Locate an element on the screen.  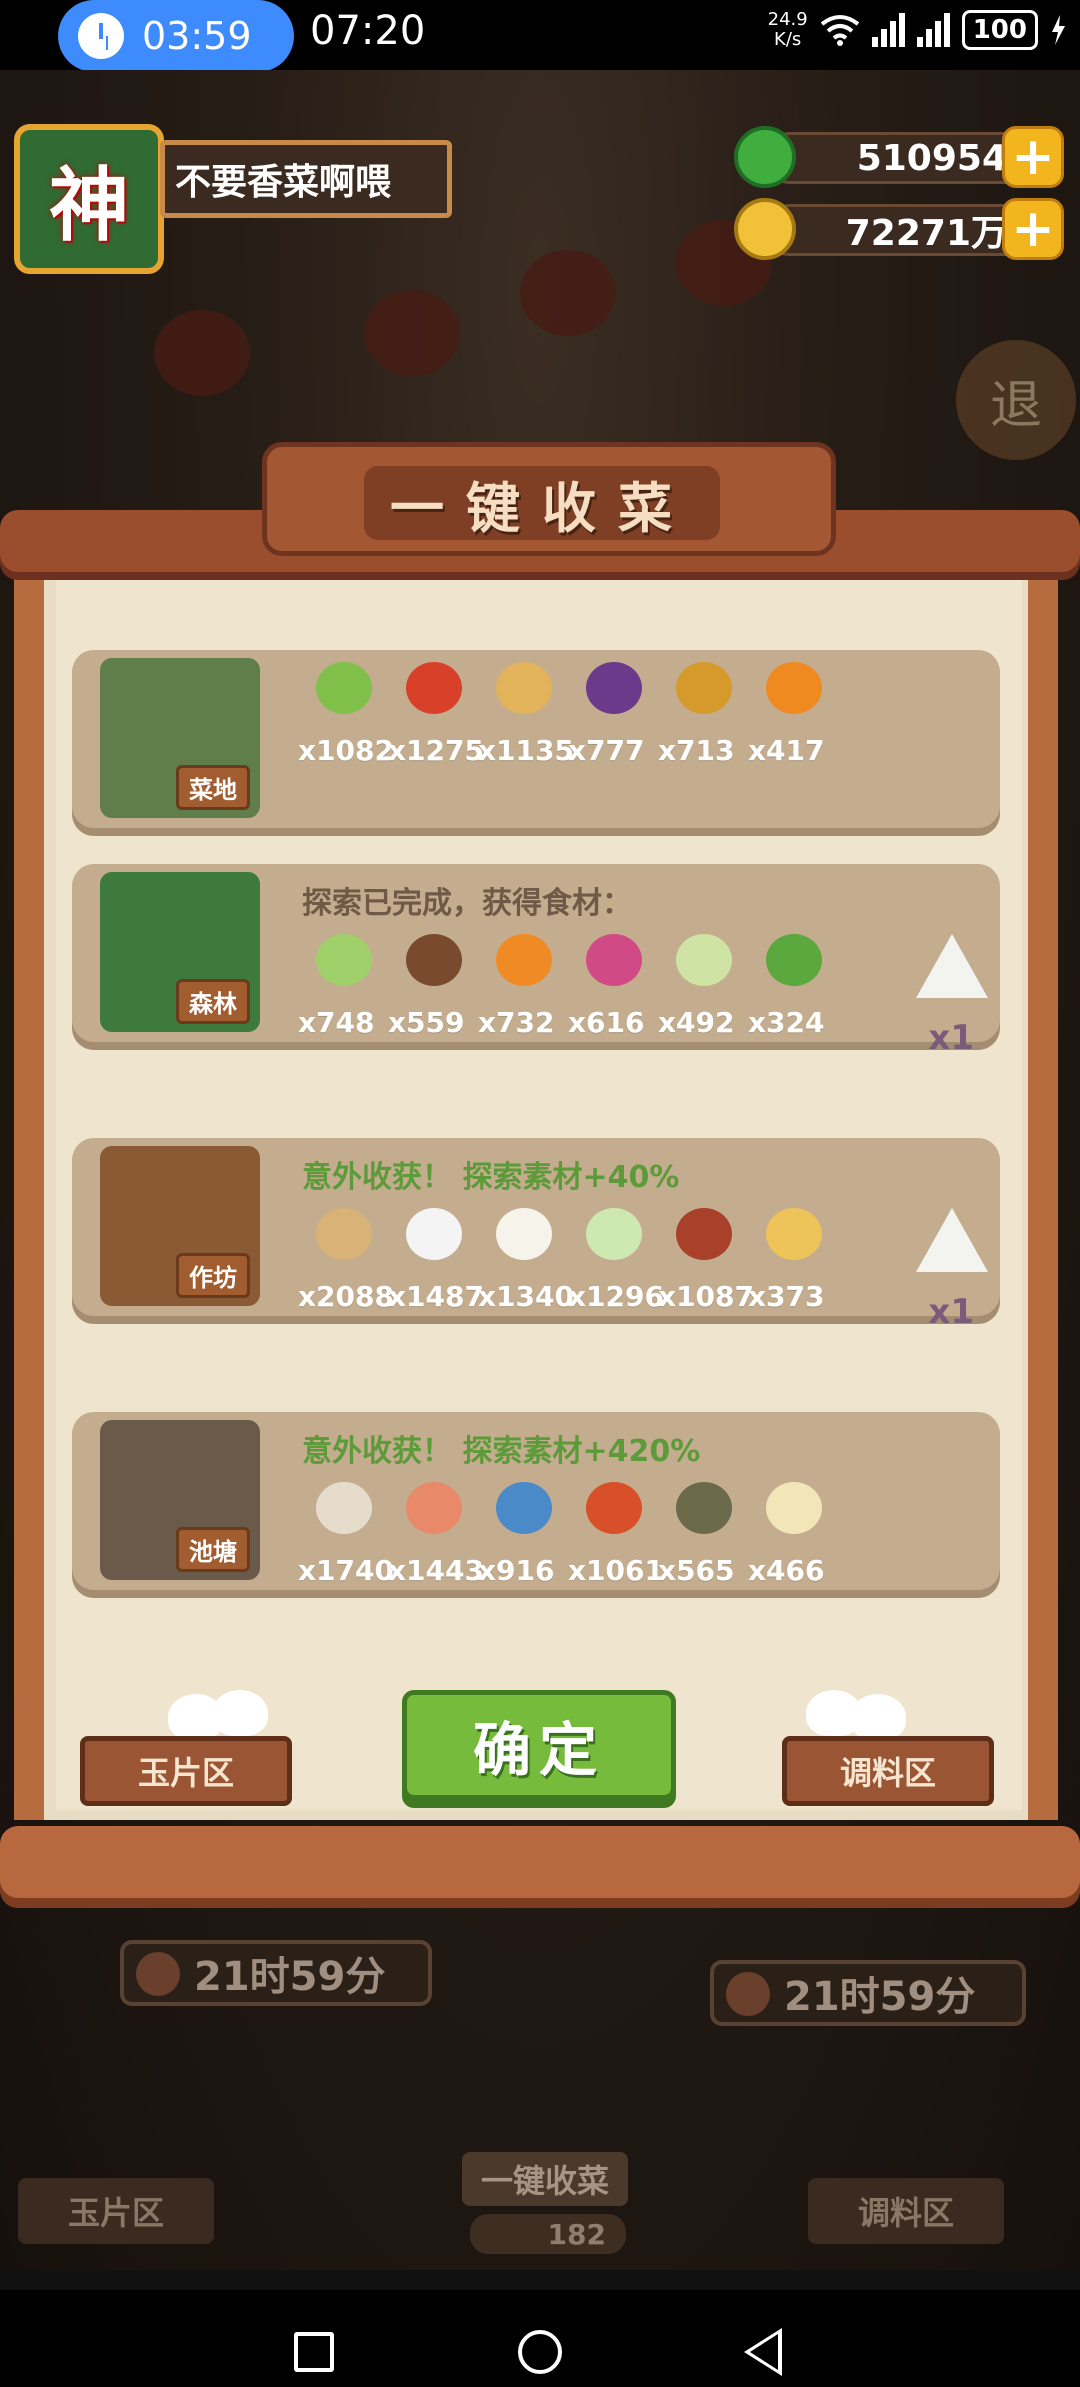
ingredient-item: x373 is located at coordinates (791, 1263).